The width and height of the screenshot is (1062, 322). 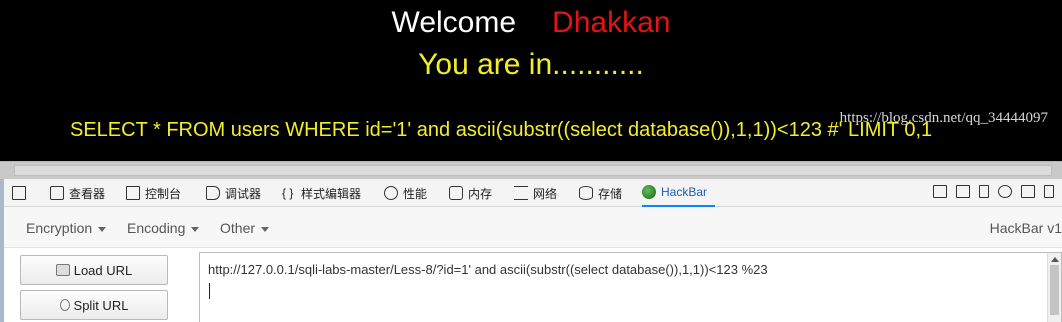 I want to click on welcome-text: Welcome, so click(x=454, y=22).